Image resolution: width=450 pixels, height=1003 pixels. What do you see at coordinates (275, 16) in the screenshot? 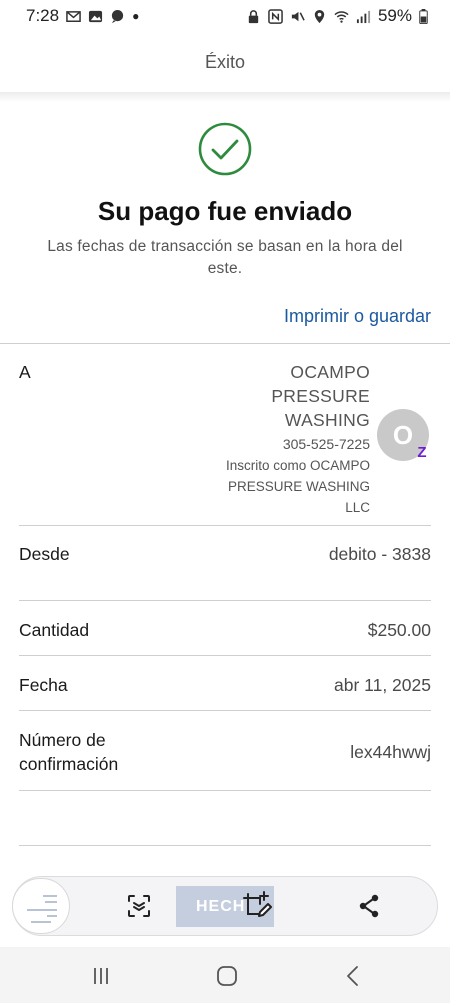
I see `nfc-icon` at bounding box center [275, 16].